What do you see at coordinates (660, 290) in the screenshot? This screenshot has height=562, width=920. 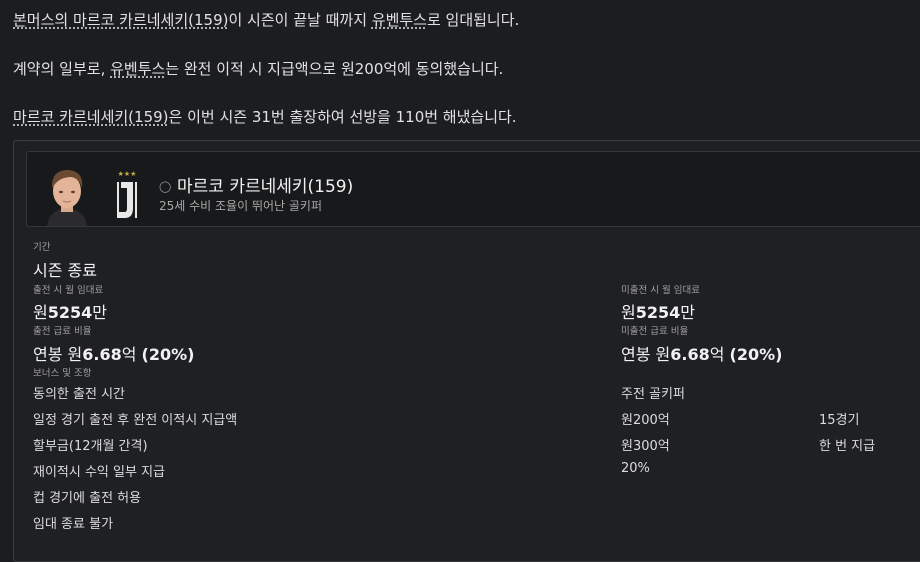 I see `fee-unplayed-label: 미출전 시 월 임대료` at bounding box center [660, 290].